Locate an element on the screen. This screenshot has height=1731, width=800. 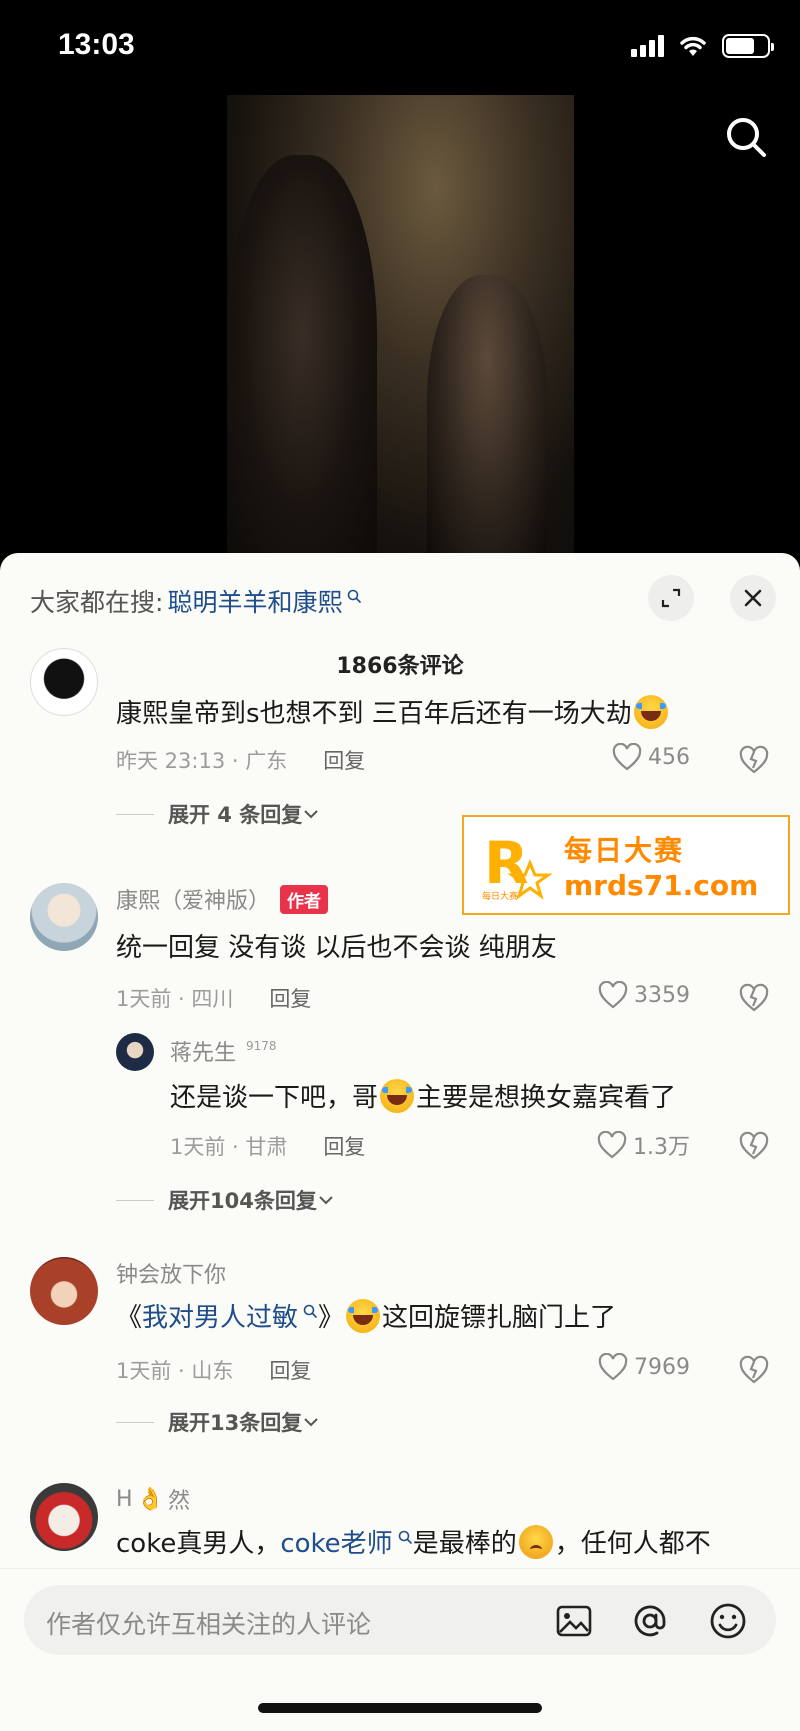
comment-meta: 1天前 · 四川 回复 is located at coordinates (213, 998).